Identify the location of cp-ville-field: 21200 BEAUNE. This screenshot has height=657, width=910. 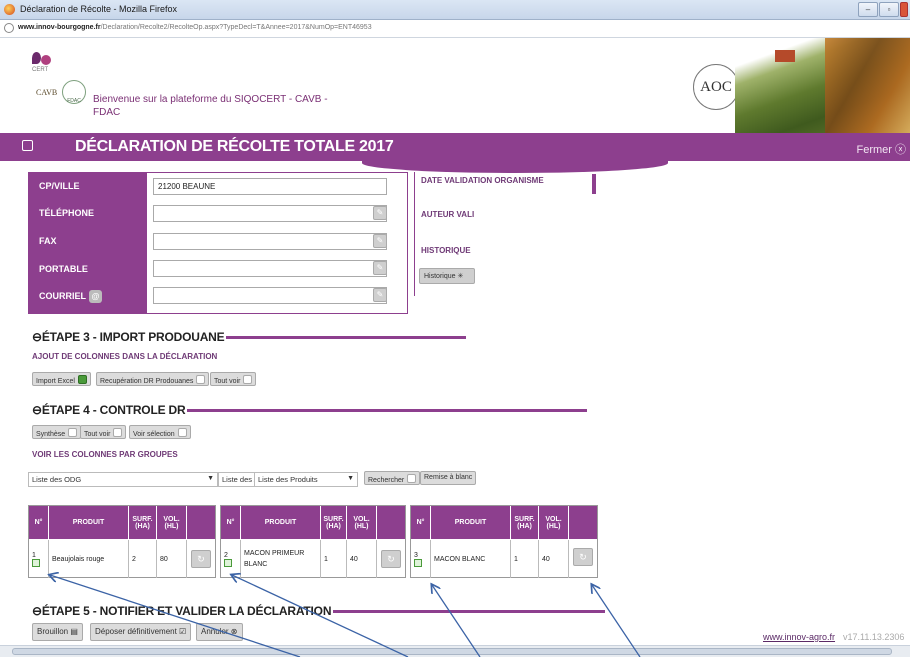
(270, 186).